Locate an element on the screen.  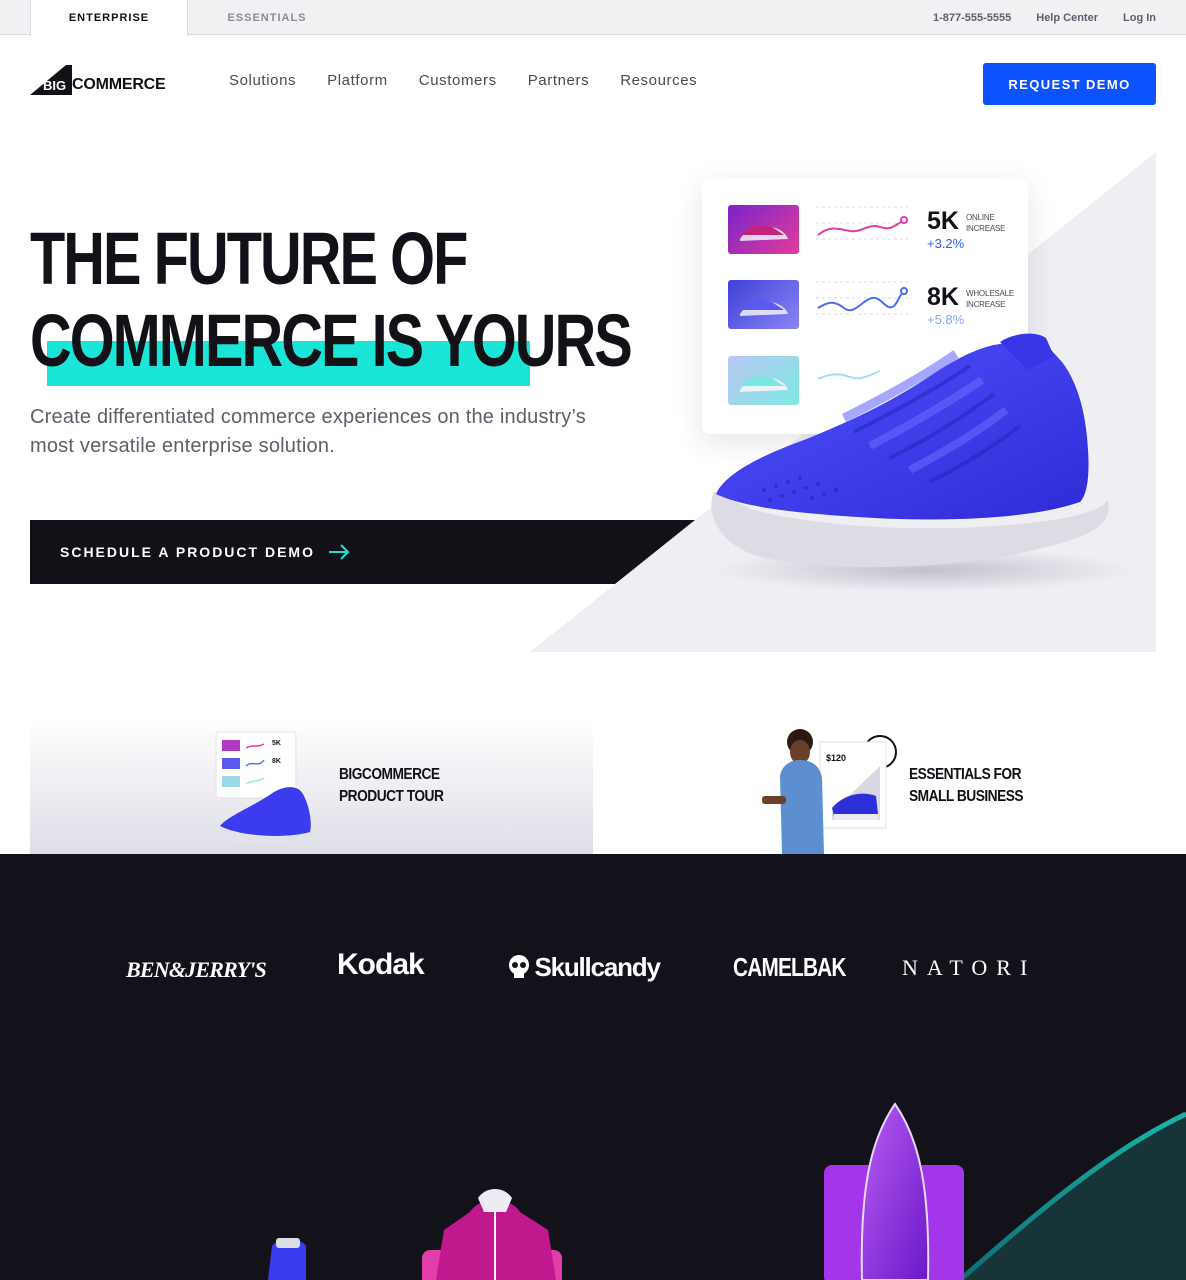
online-caption-1: ONLINE is located at coordinates (980, 217).